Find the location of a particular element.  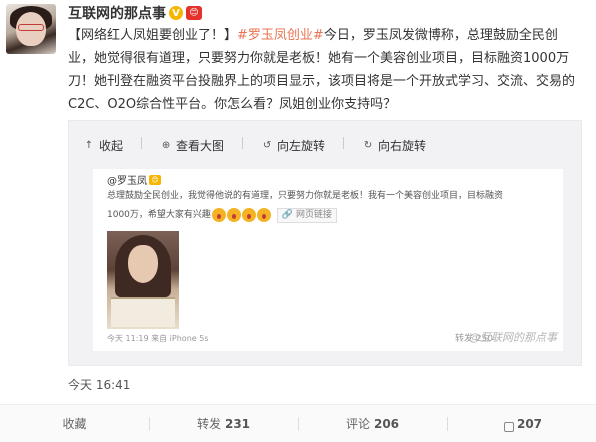

retweet-text-line2-text: 1000万，希望大家有兴趣 is located at coordinates (159, 215).